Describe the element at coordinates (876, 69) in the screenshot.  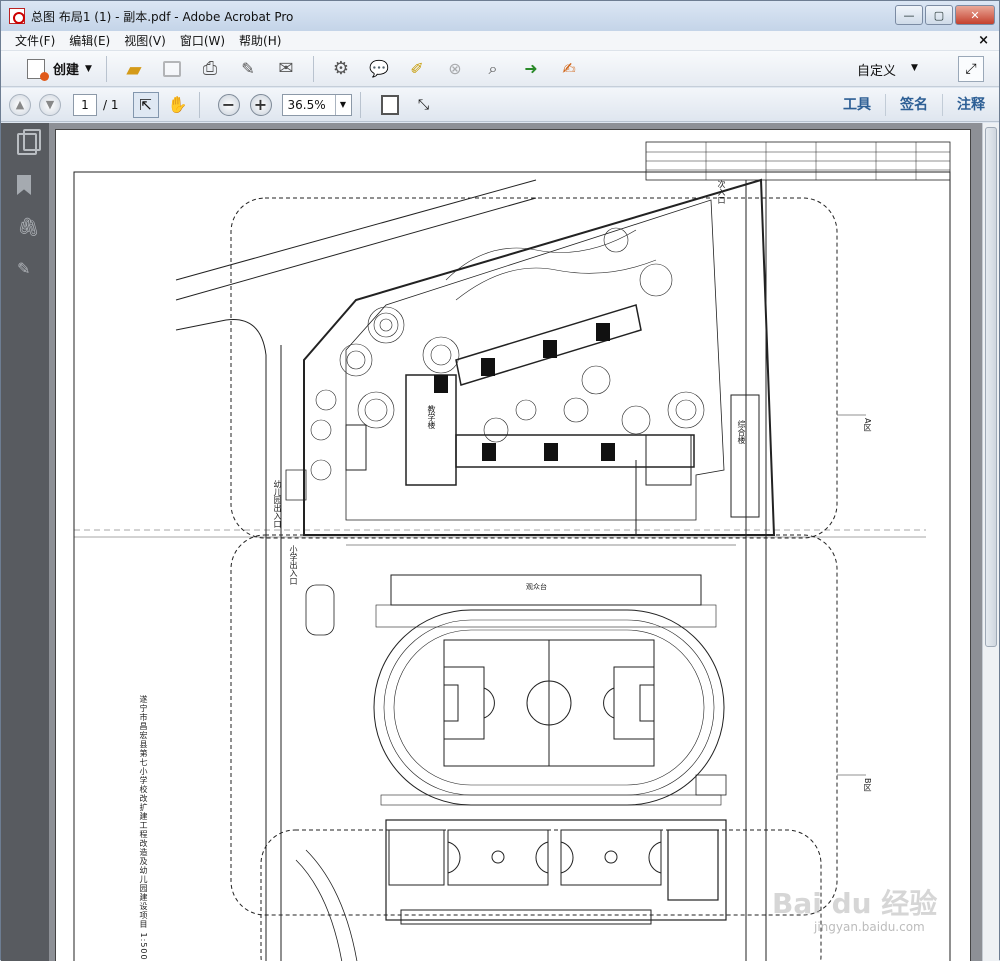
I see `customize-label: 自定义` at that location.